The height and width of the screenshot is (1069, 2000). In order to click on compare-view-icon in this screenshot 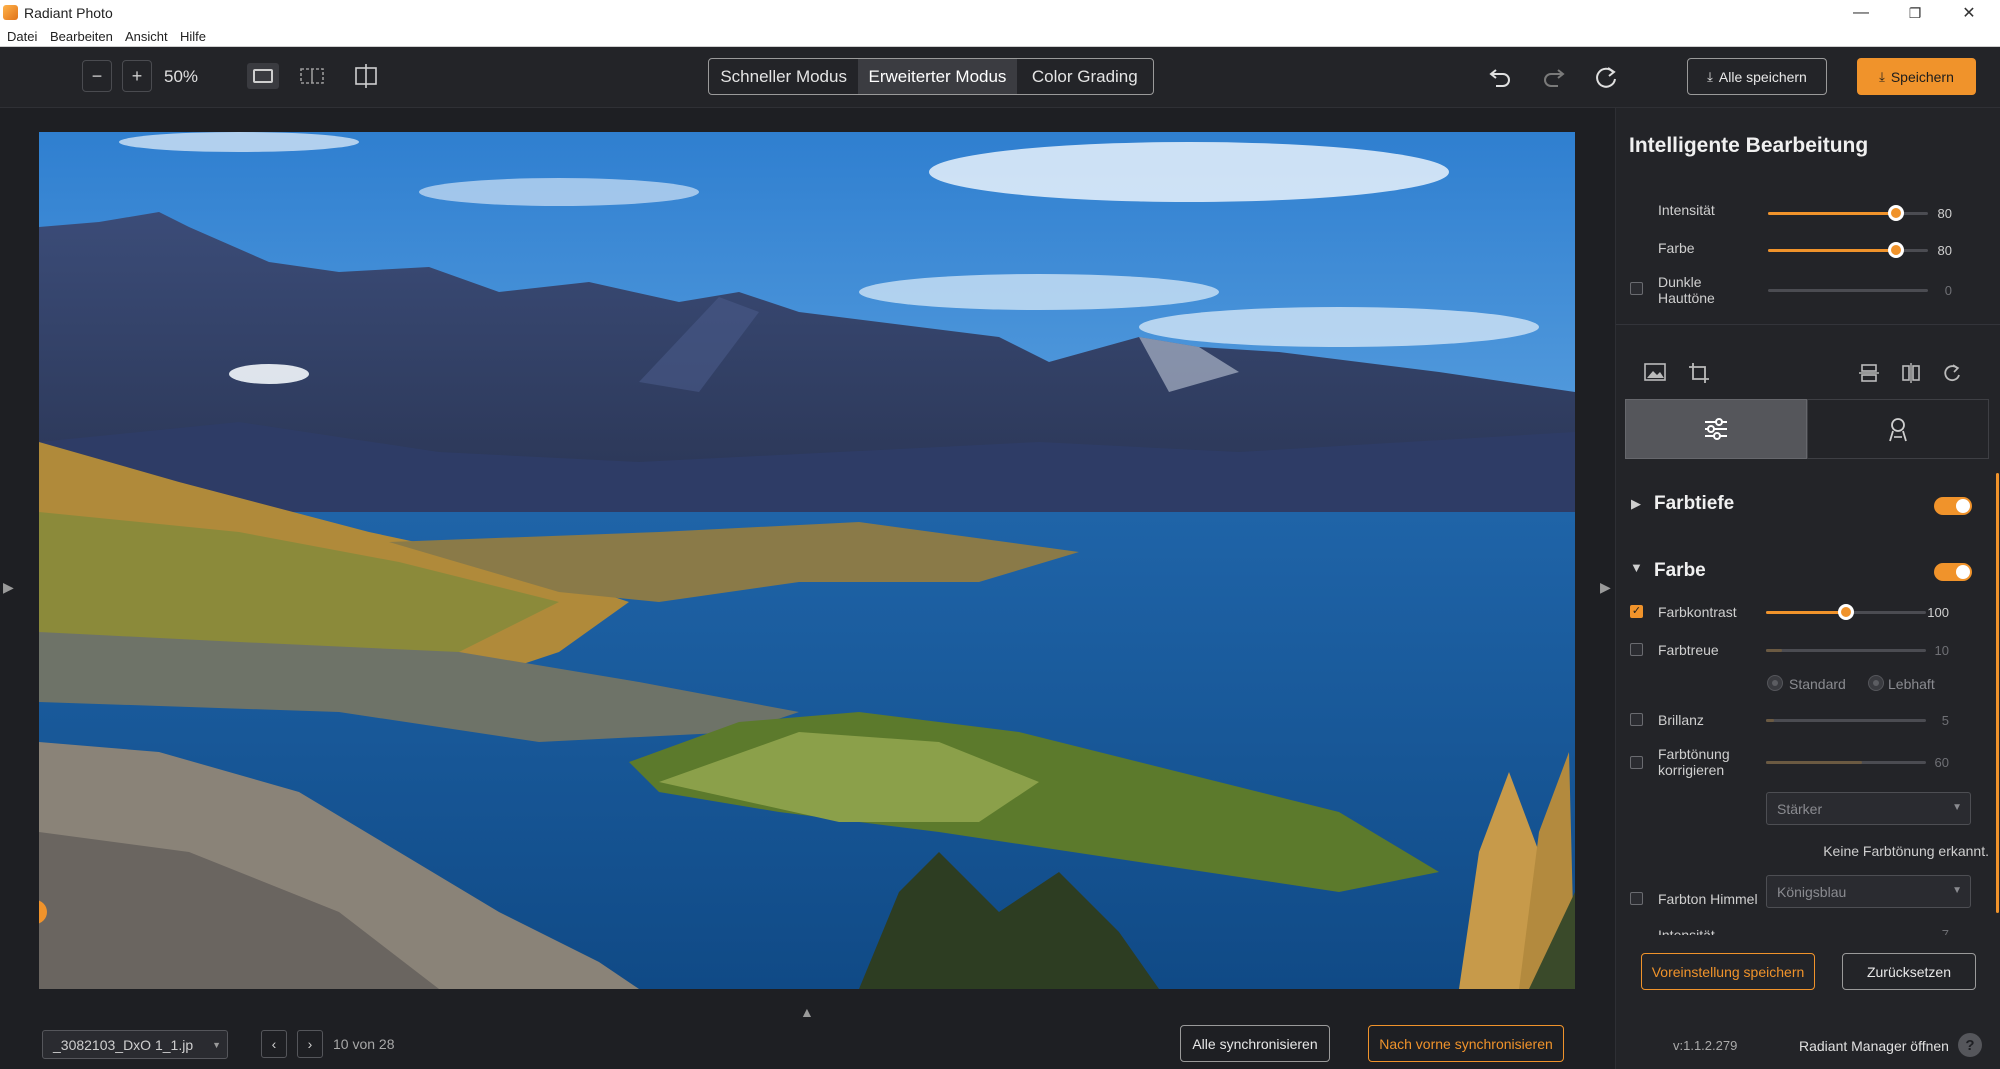, I will do `click(366, 76)`.